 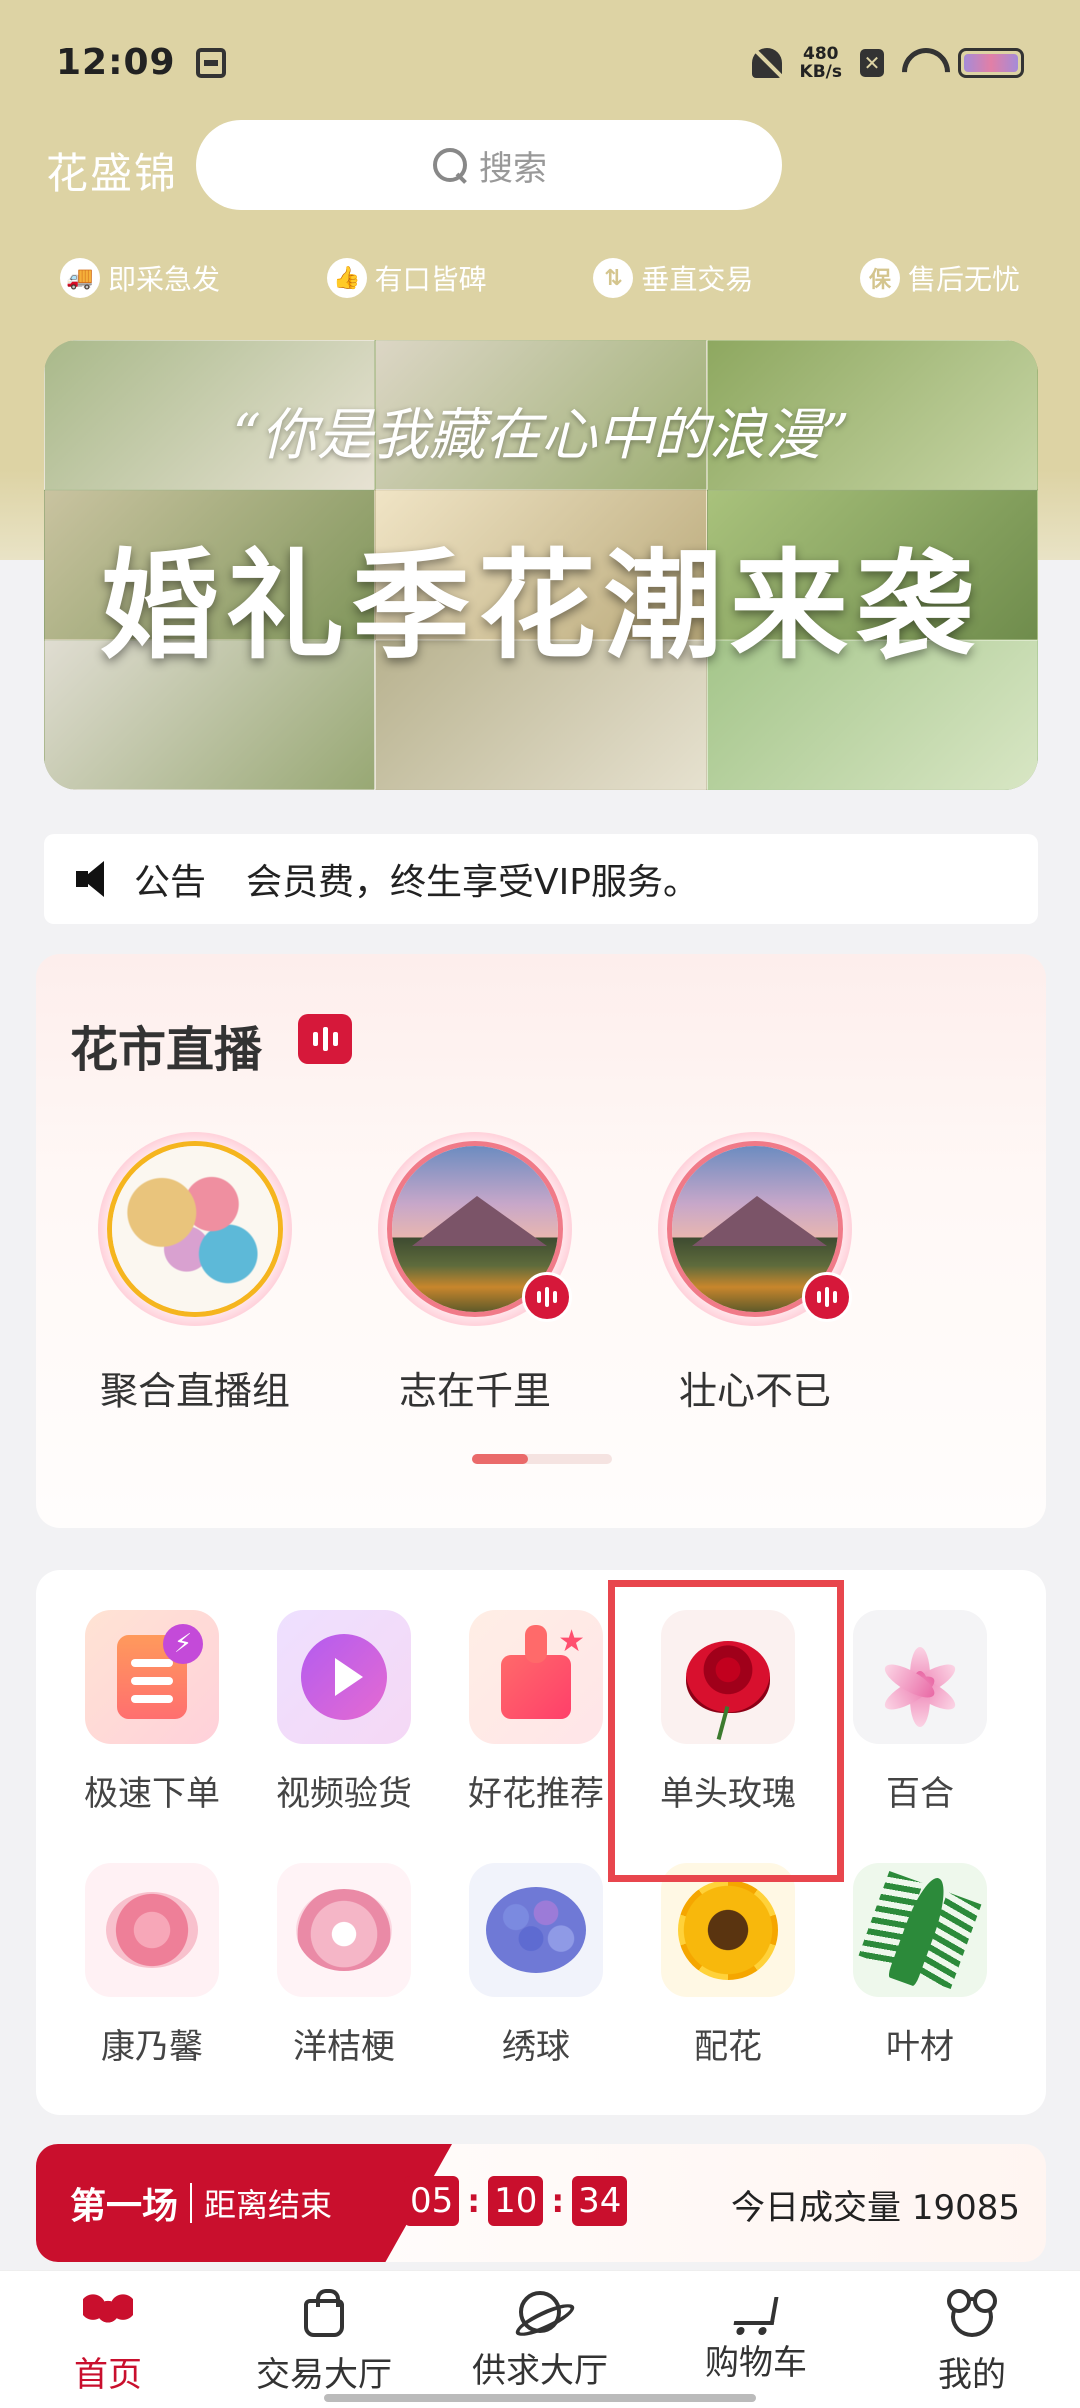 What do you see at coordinates (500, 1459) in the screenshot?
I see `carousel-indicator-active` at bounding box center [500, 1459].